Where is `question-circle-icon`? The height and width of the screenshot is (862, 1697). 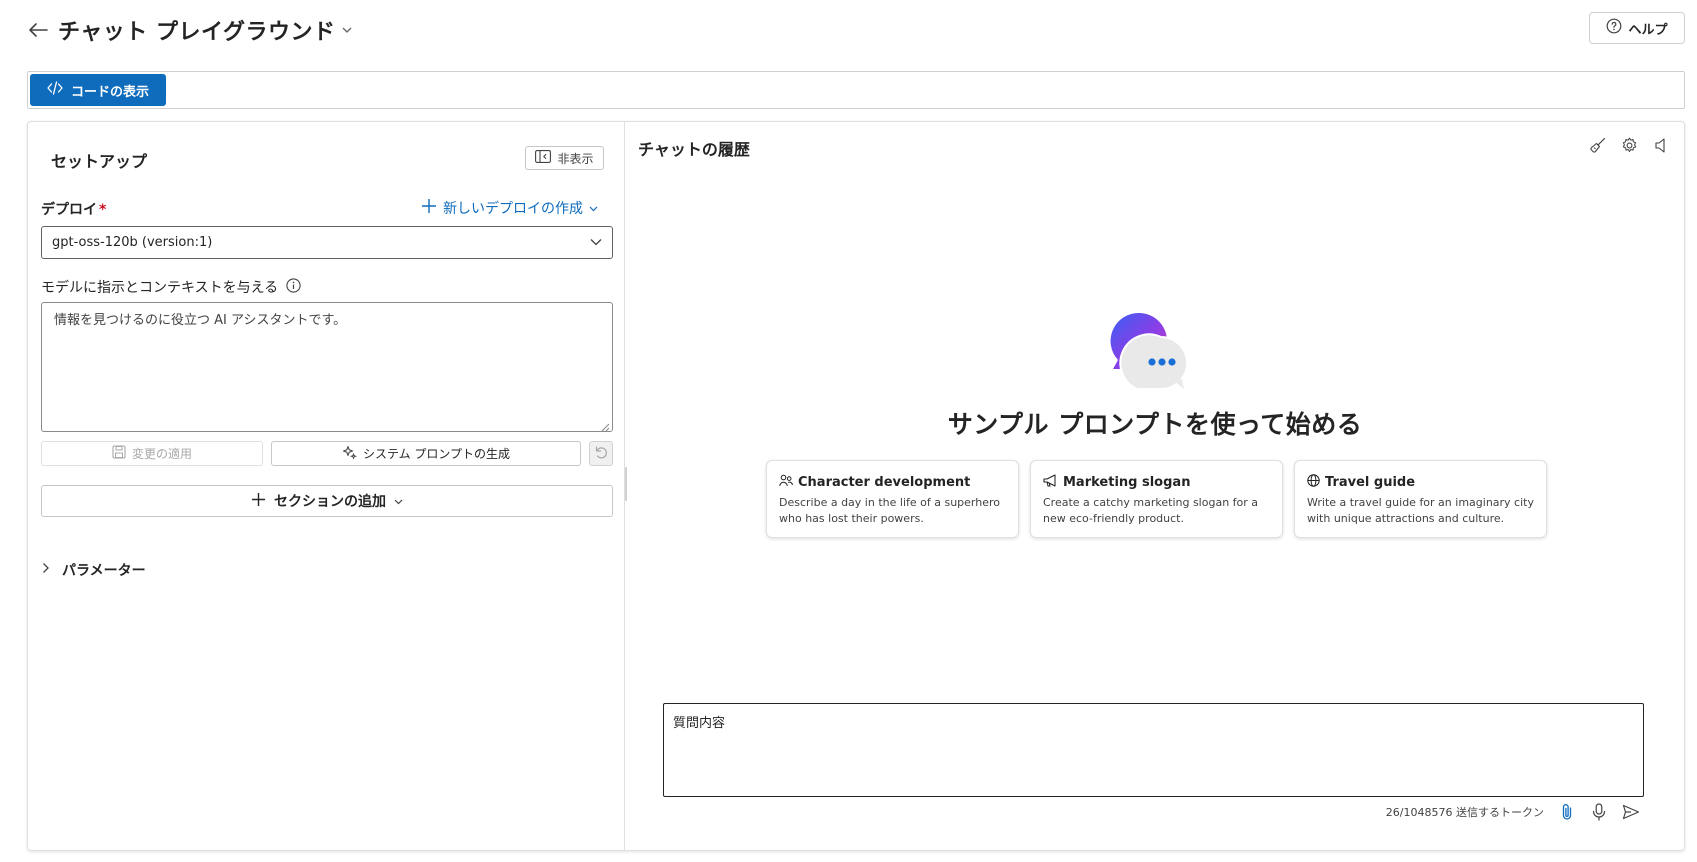
question-circle-icon is located at coordinates (1614, 28).